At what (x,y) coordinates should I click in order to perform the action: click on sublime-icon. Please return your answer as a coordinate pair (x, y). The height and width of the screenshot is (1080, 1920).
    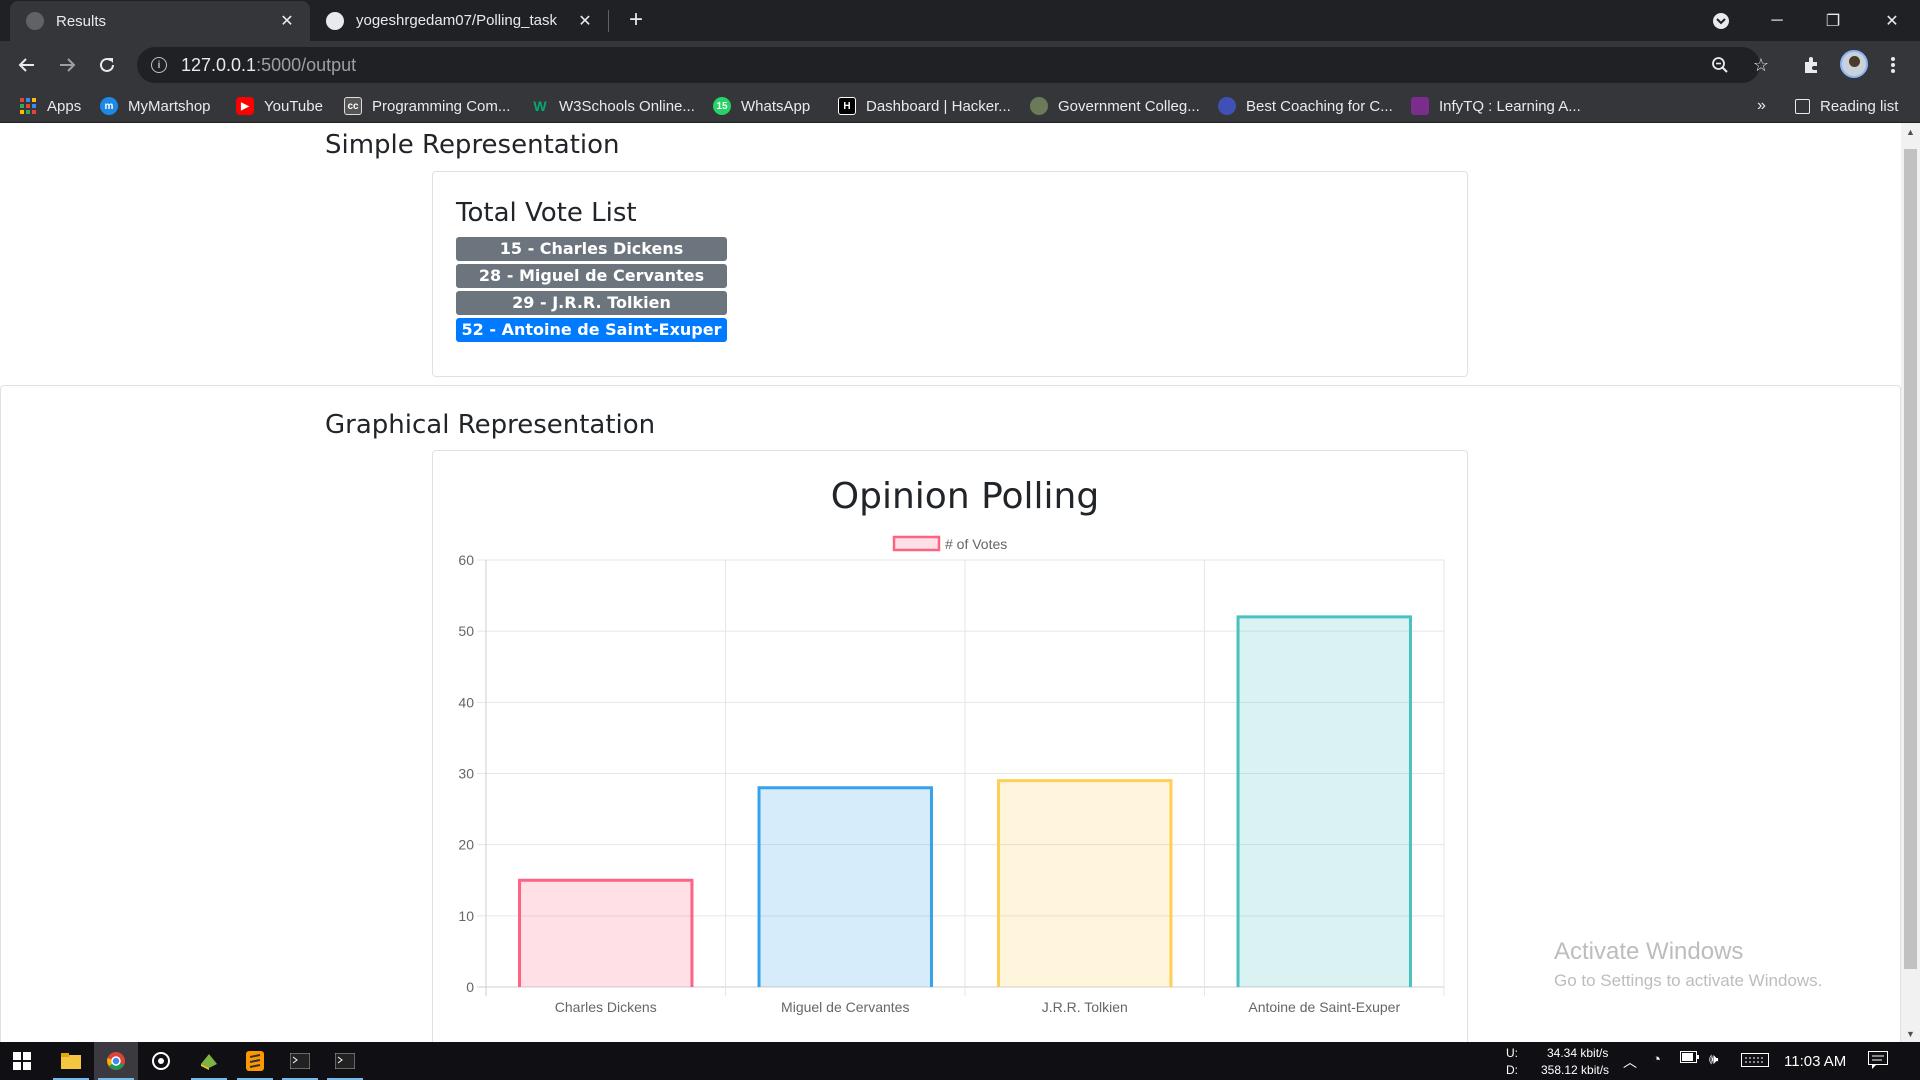
    Looking at the image, I should click on (255, 1061).